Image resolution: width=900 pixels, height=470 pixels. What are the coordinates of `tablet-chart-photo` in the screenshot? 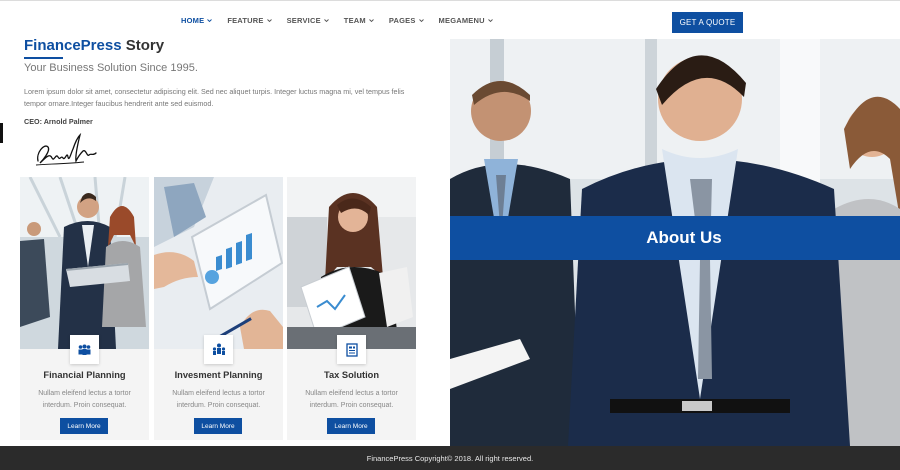 It's located at (218, 263).